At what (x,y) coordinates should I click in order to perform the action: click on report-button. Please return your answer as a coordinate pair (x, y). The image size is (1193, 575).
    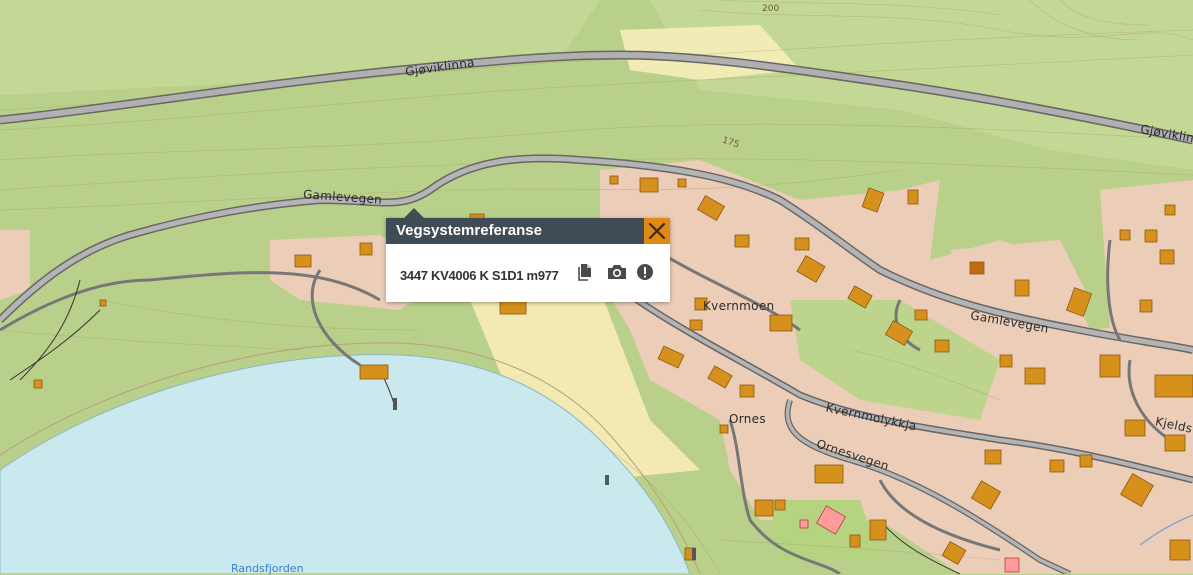
    Looking at the image, I should click on (645, 272).